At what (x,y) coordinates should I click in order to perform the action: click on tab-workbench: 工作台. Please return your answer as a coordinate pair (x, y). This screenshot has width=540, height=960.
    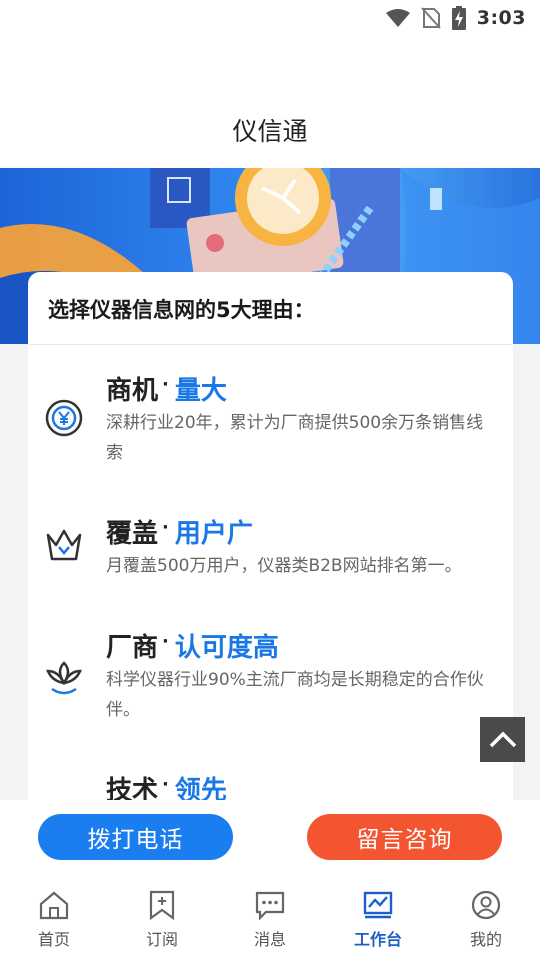
    Looking at the image, I should click on (378, 919).